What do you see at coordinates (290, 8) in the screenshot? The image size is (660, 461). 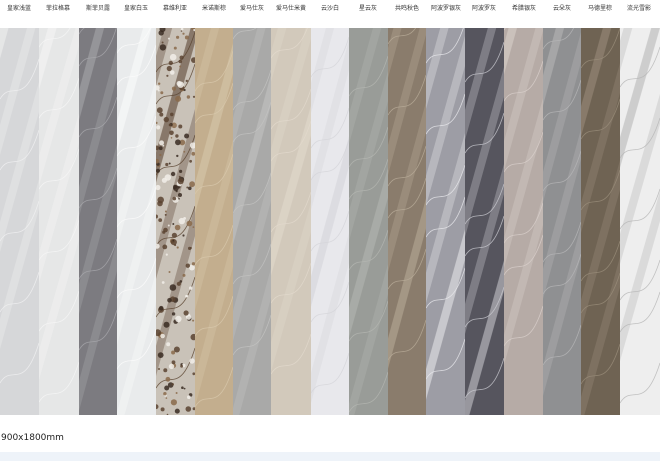 I see `swatch-label: 爱马仕米黄` at bounding box center [290, 8].